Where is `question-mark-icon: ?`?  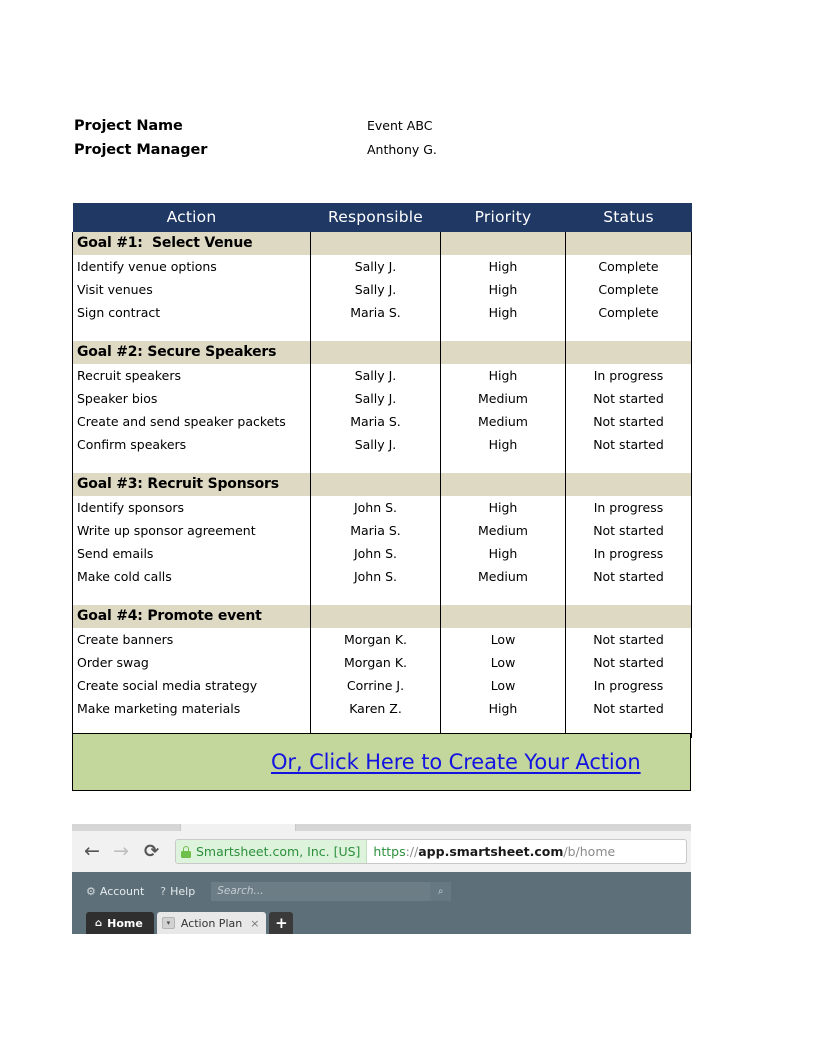
question-mark-icon: ? is located at coordinates (163, 891).